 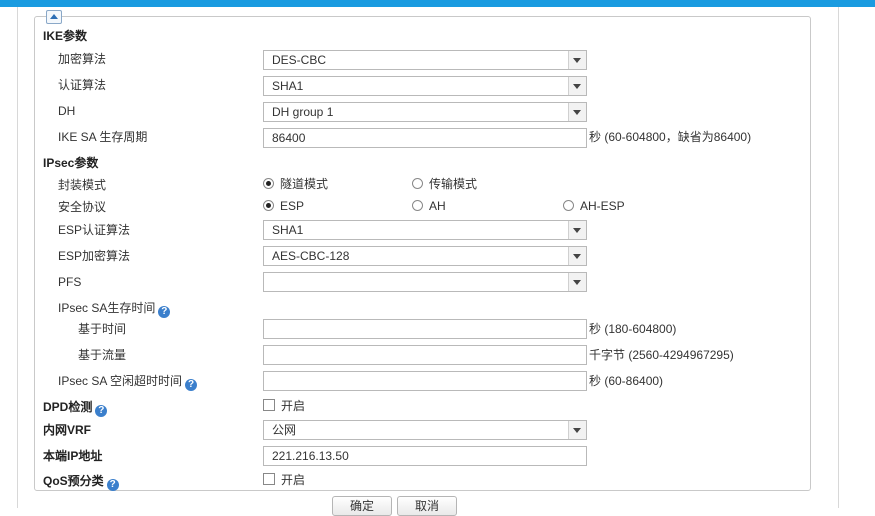 What do you see at coordinates (437, 3) in the screenshot?
I see `top-accent-bar` at bounding box center [437, 3].